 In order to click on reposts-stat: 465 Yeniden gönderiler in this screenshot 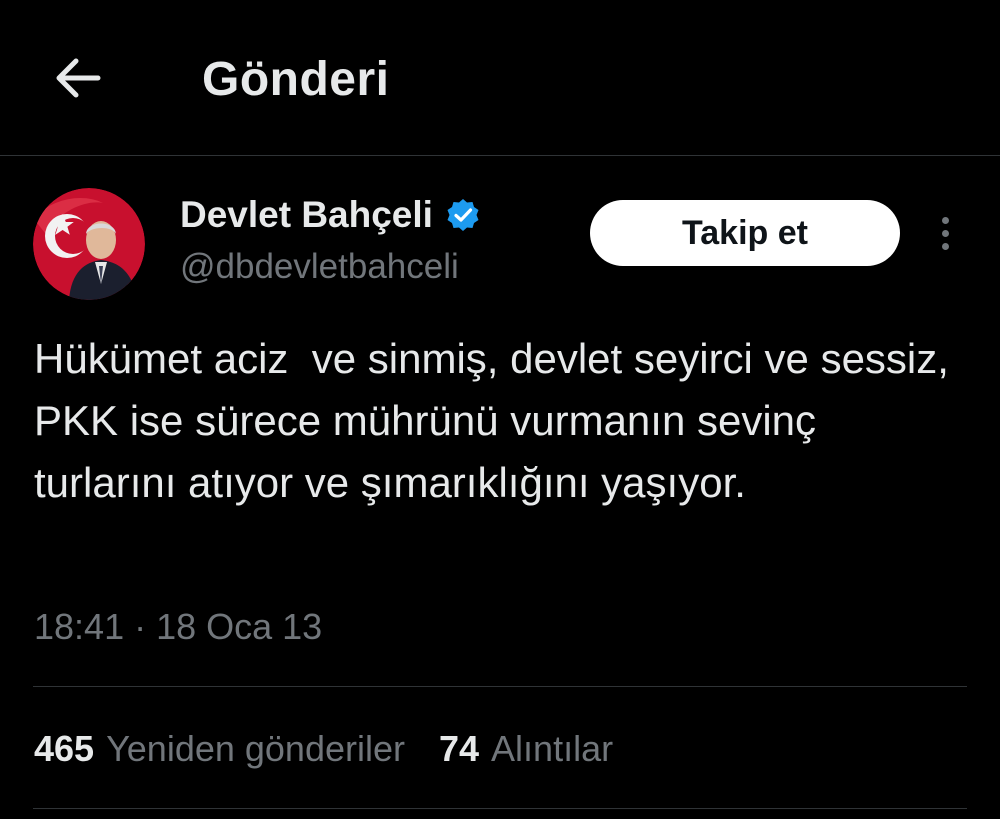, I will do `click(219, 749)`.